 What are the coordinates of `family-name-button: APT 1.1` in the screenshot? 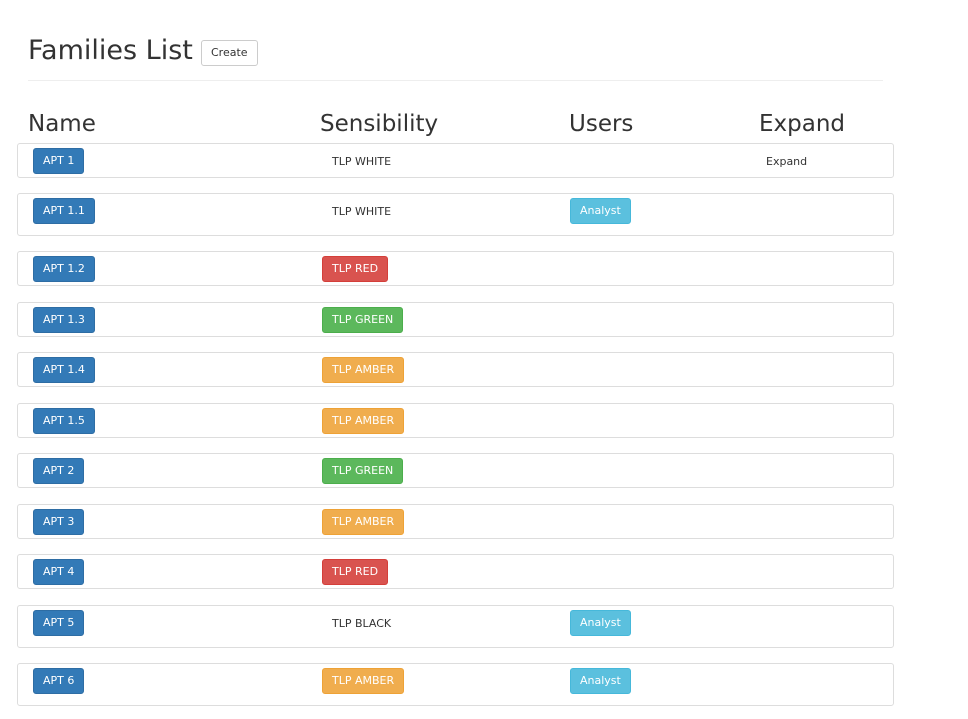 It's located at (64, 211).